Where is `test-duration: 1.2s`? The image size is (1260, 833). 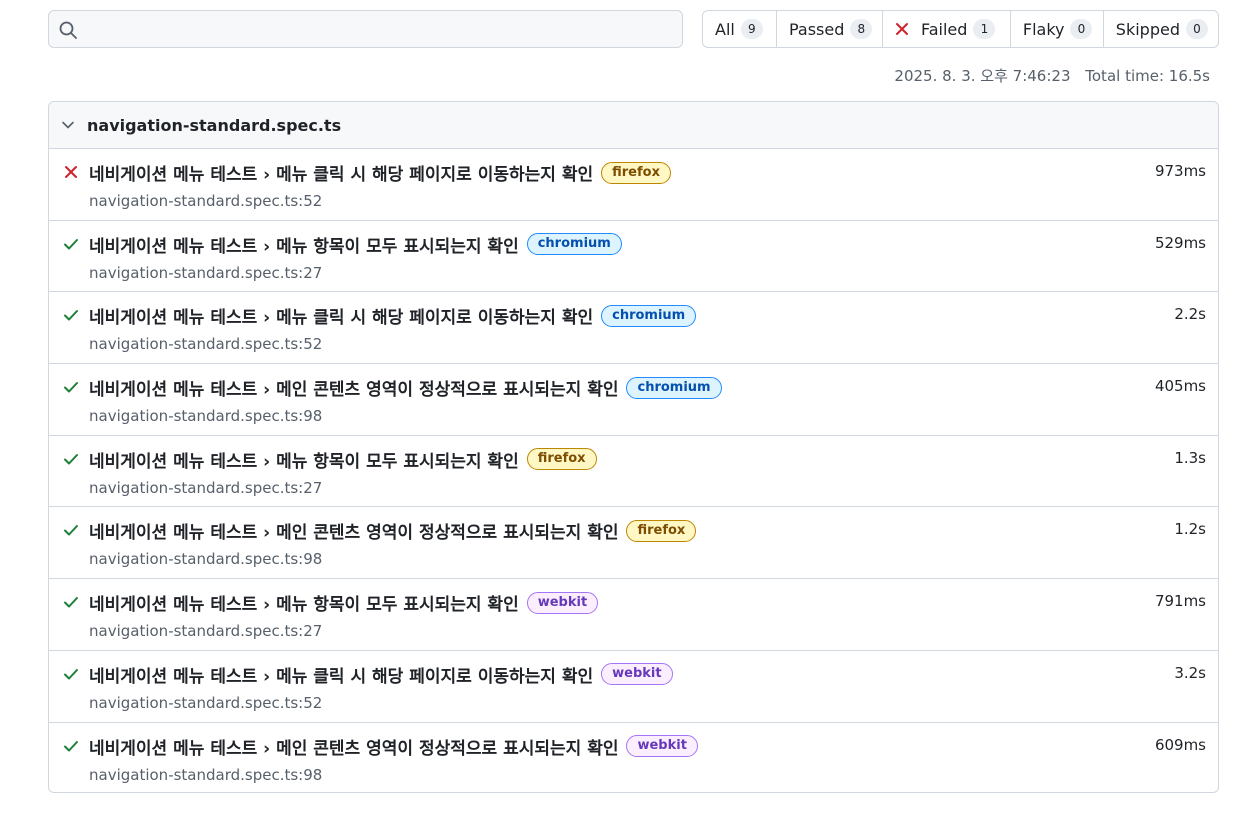 test-duration: 1.2s is located at coordinates (1190, 529).